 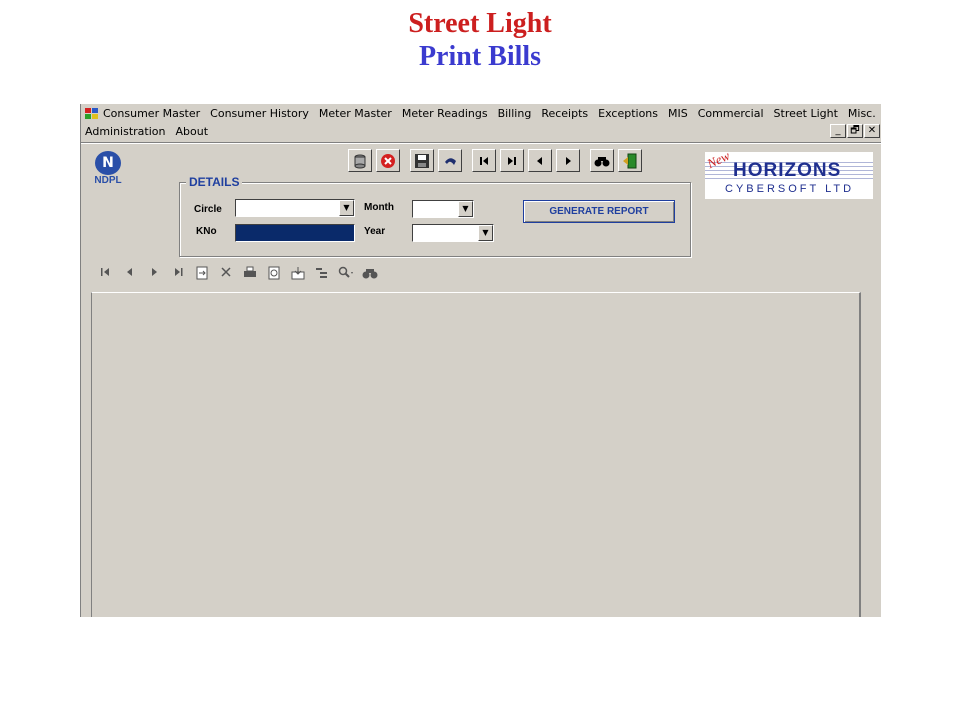 I want to click on horizons-logo: New HORIZONS CYBERSOFT LTD, so click(x=789, y=173).